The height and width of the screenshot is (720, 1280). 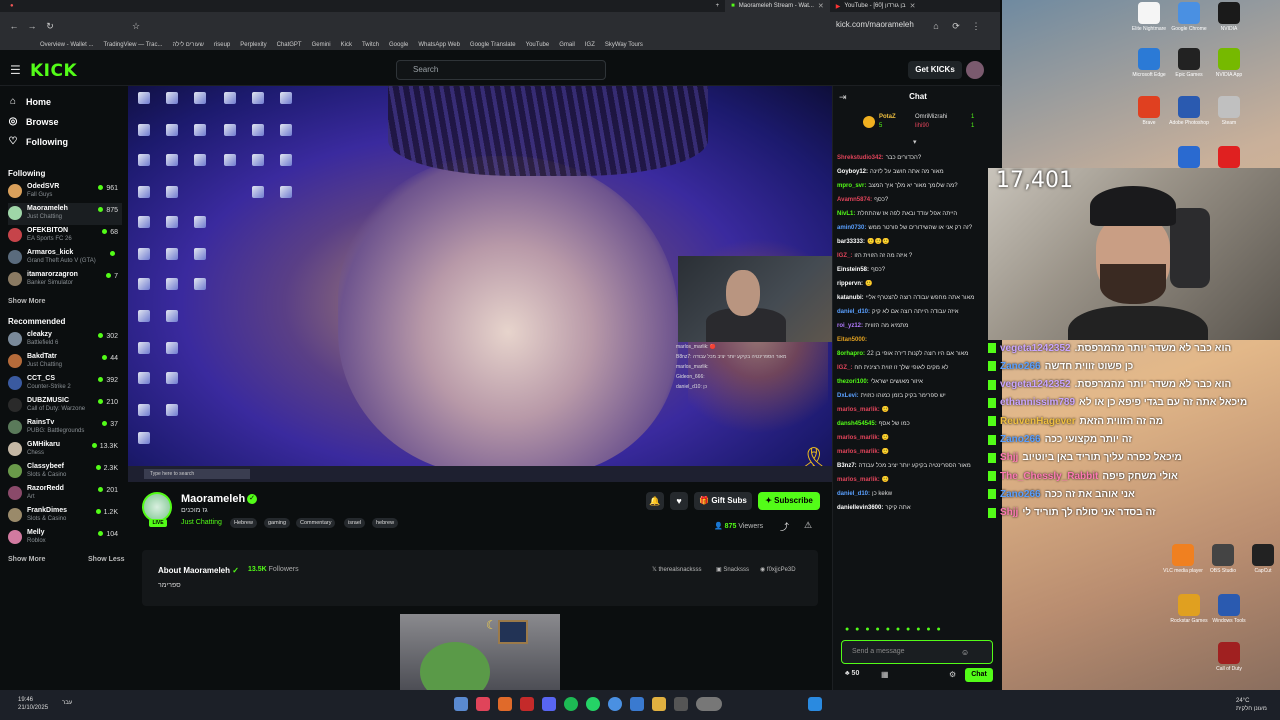 What do you see at coordinates (571, 704) in the screenshot?
I see `spotify-icon` at bounding box center [571, 704].